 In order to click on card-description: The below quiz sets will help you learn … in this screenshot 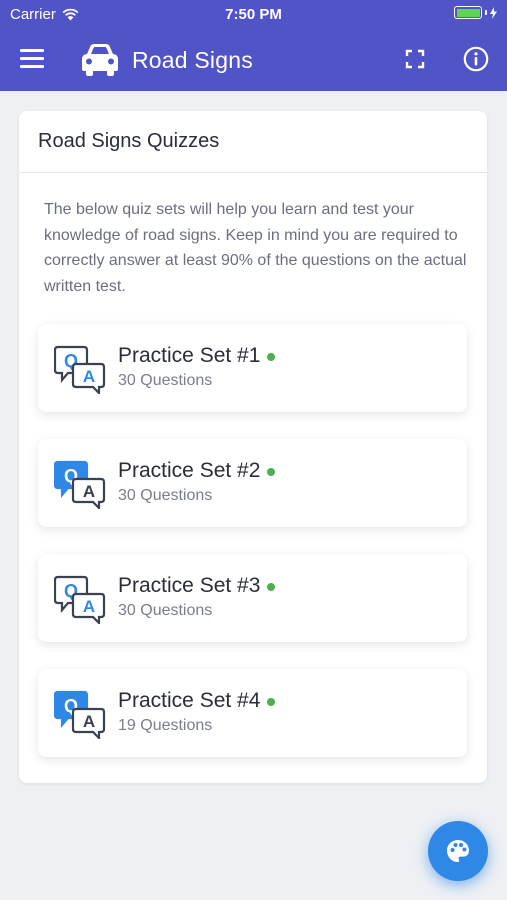, I will do `click(255, 248)`.